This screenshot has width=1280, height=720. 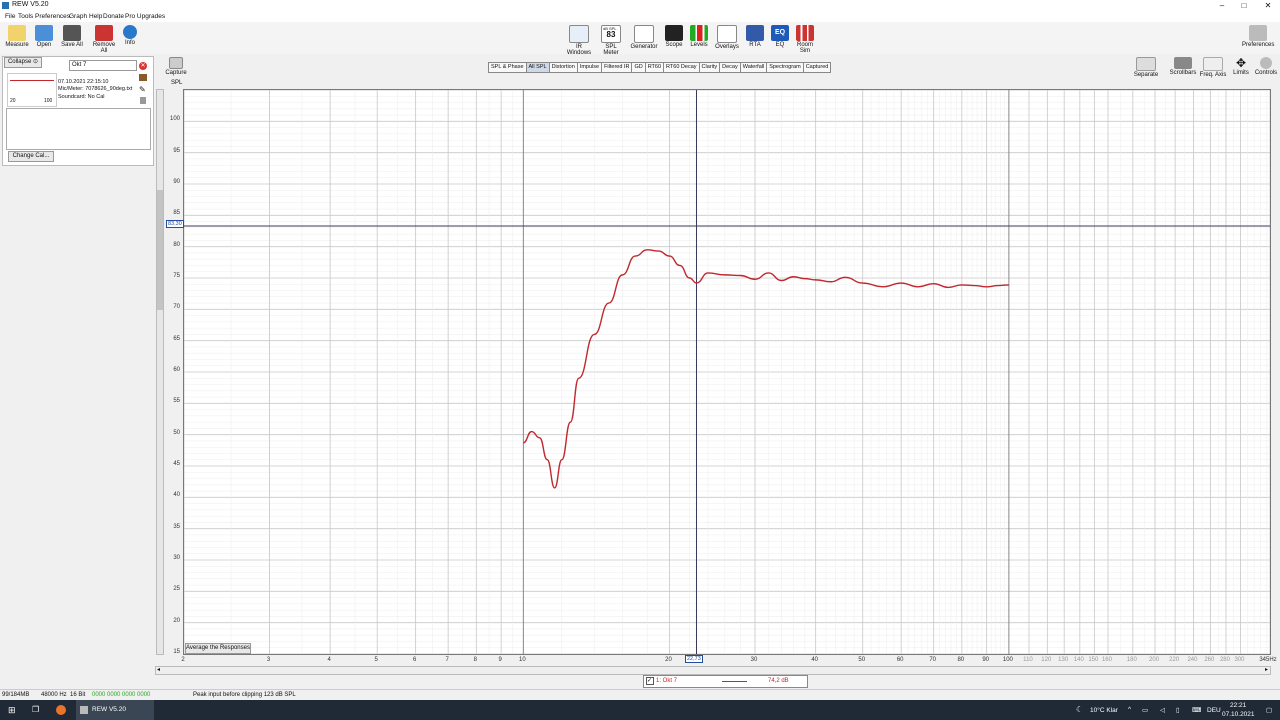 What do you see at coordinates (1162, 710) in the screenshot?
I see `volume-icon: ◁` at bounding box center [1162, 710].